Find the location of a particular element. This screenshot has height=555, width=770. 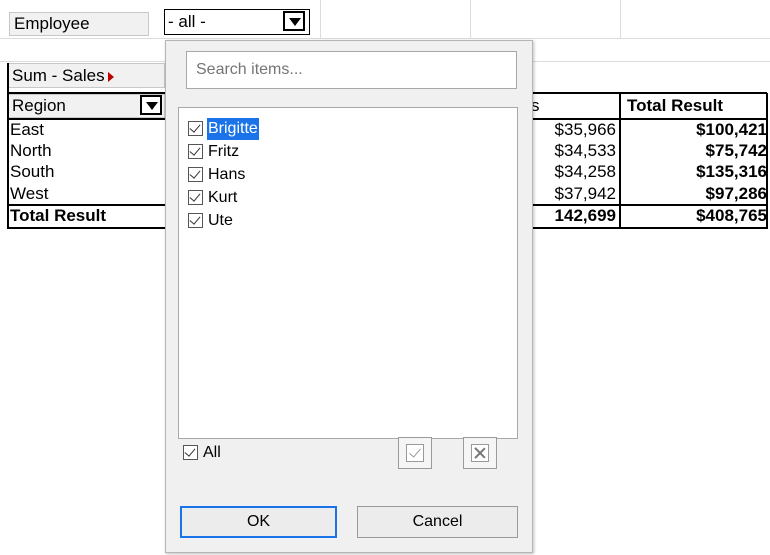

list-item-label: Ute is located at coordinates (220, 220).